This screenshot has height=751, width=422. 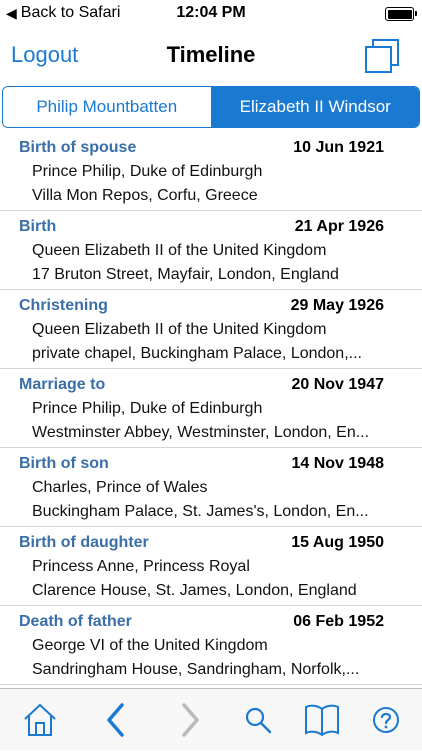 What do you see at coordinates (339, 226) in the screenshot?
I see `event-date: 21 Apr 1926` at bounding box center [339, 226].